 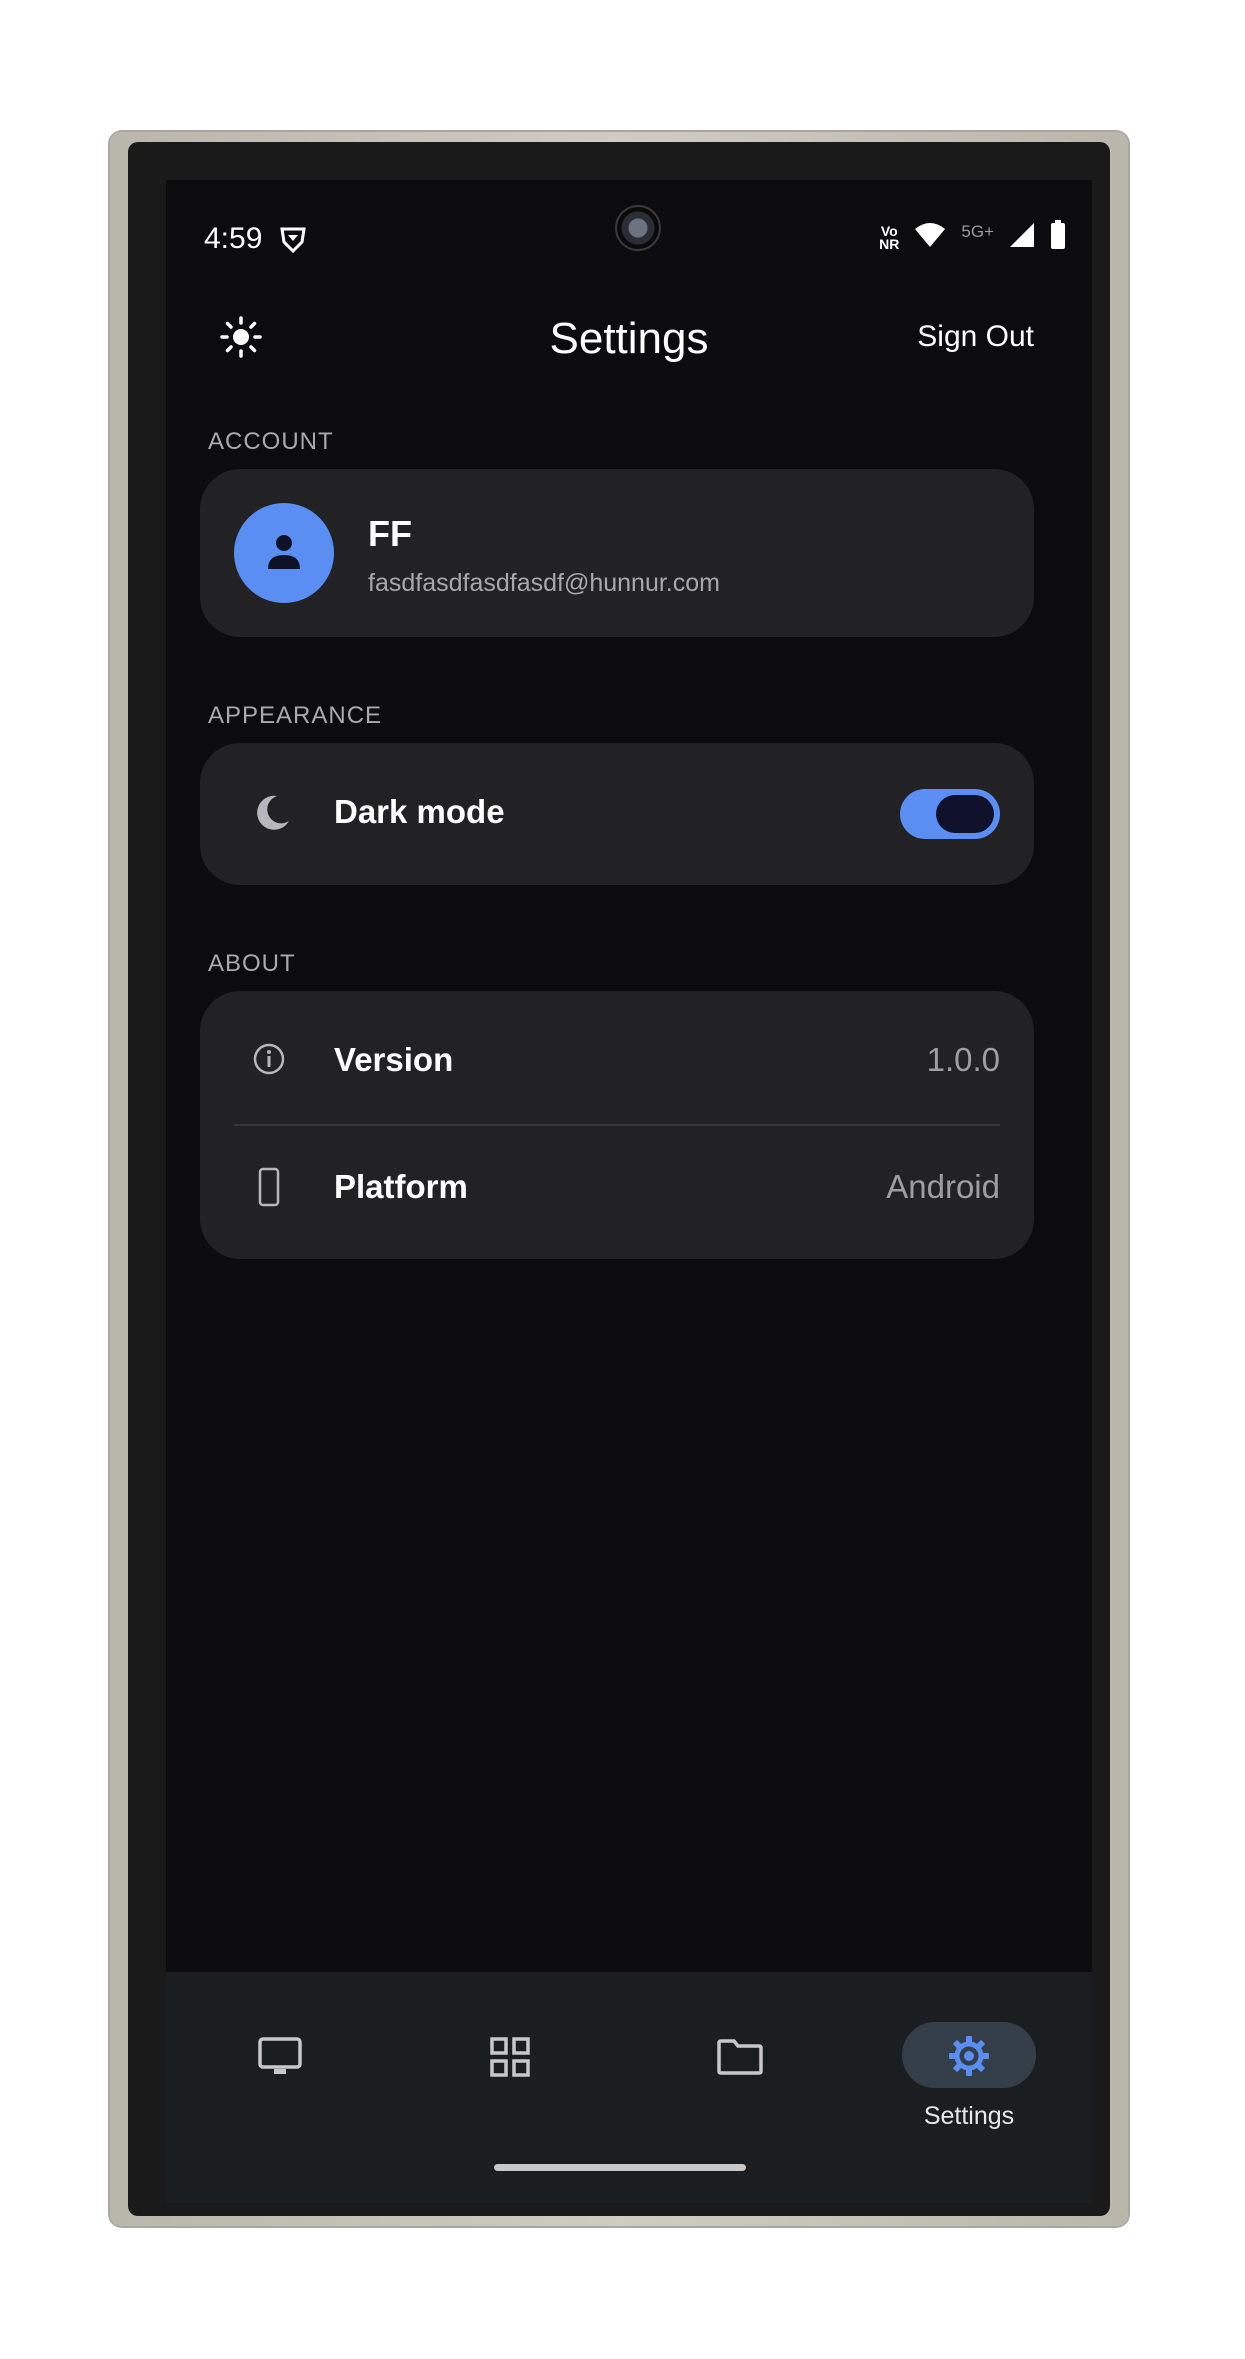 I want to click on sign-out-button: Sign Out, so click(x=975, y=337).